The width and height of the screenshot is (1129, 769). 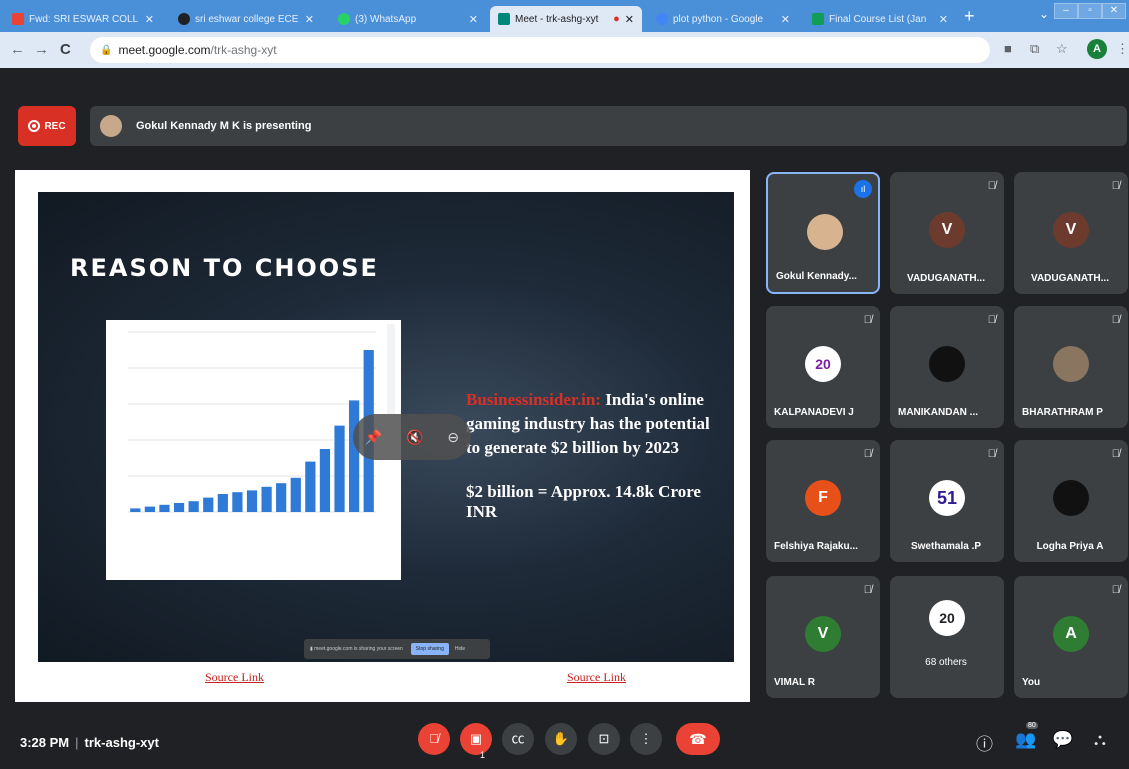 I want to click on camera-off-button: ▣ 1, so click(x=476, y=741).